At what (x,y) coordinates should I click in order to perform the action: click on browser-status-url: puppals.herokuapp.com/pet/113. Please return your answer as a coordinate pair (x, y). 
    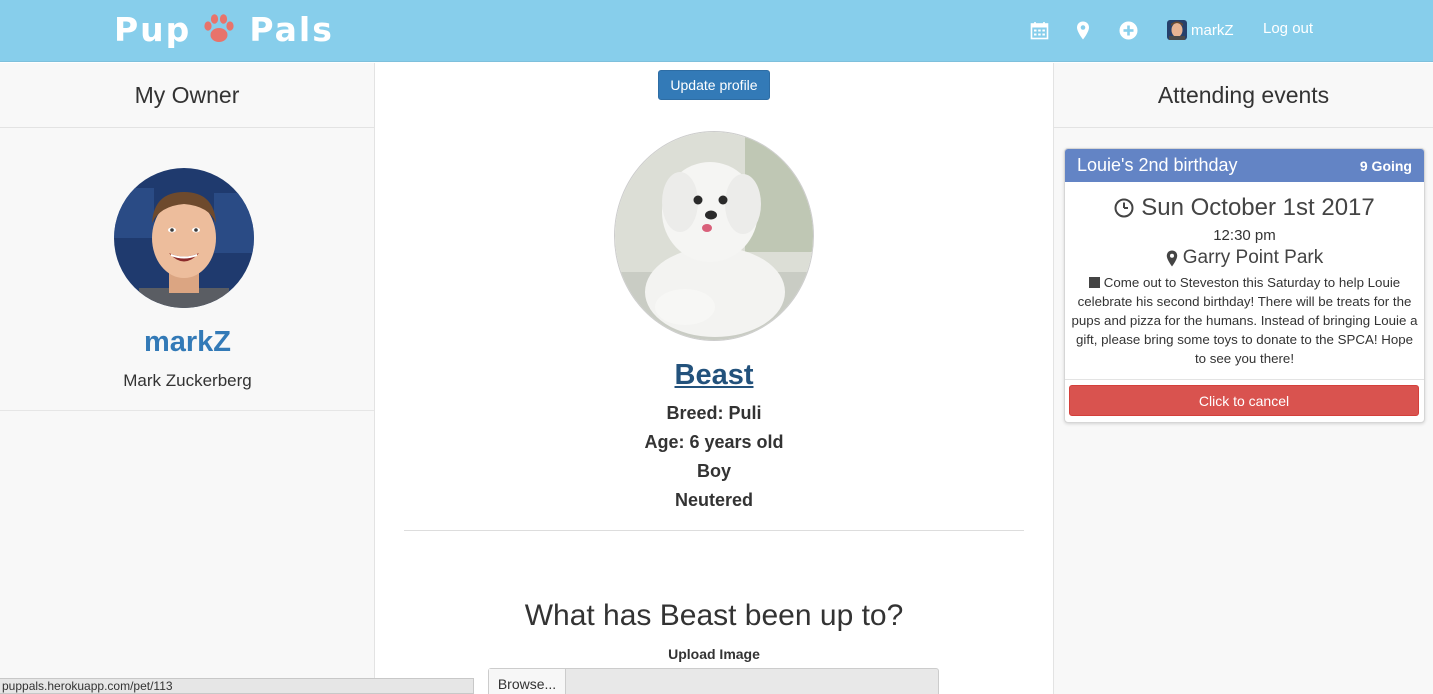
    Looking at the image, I should click on (237, 686).